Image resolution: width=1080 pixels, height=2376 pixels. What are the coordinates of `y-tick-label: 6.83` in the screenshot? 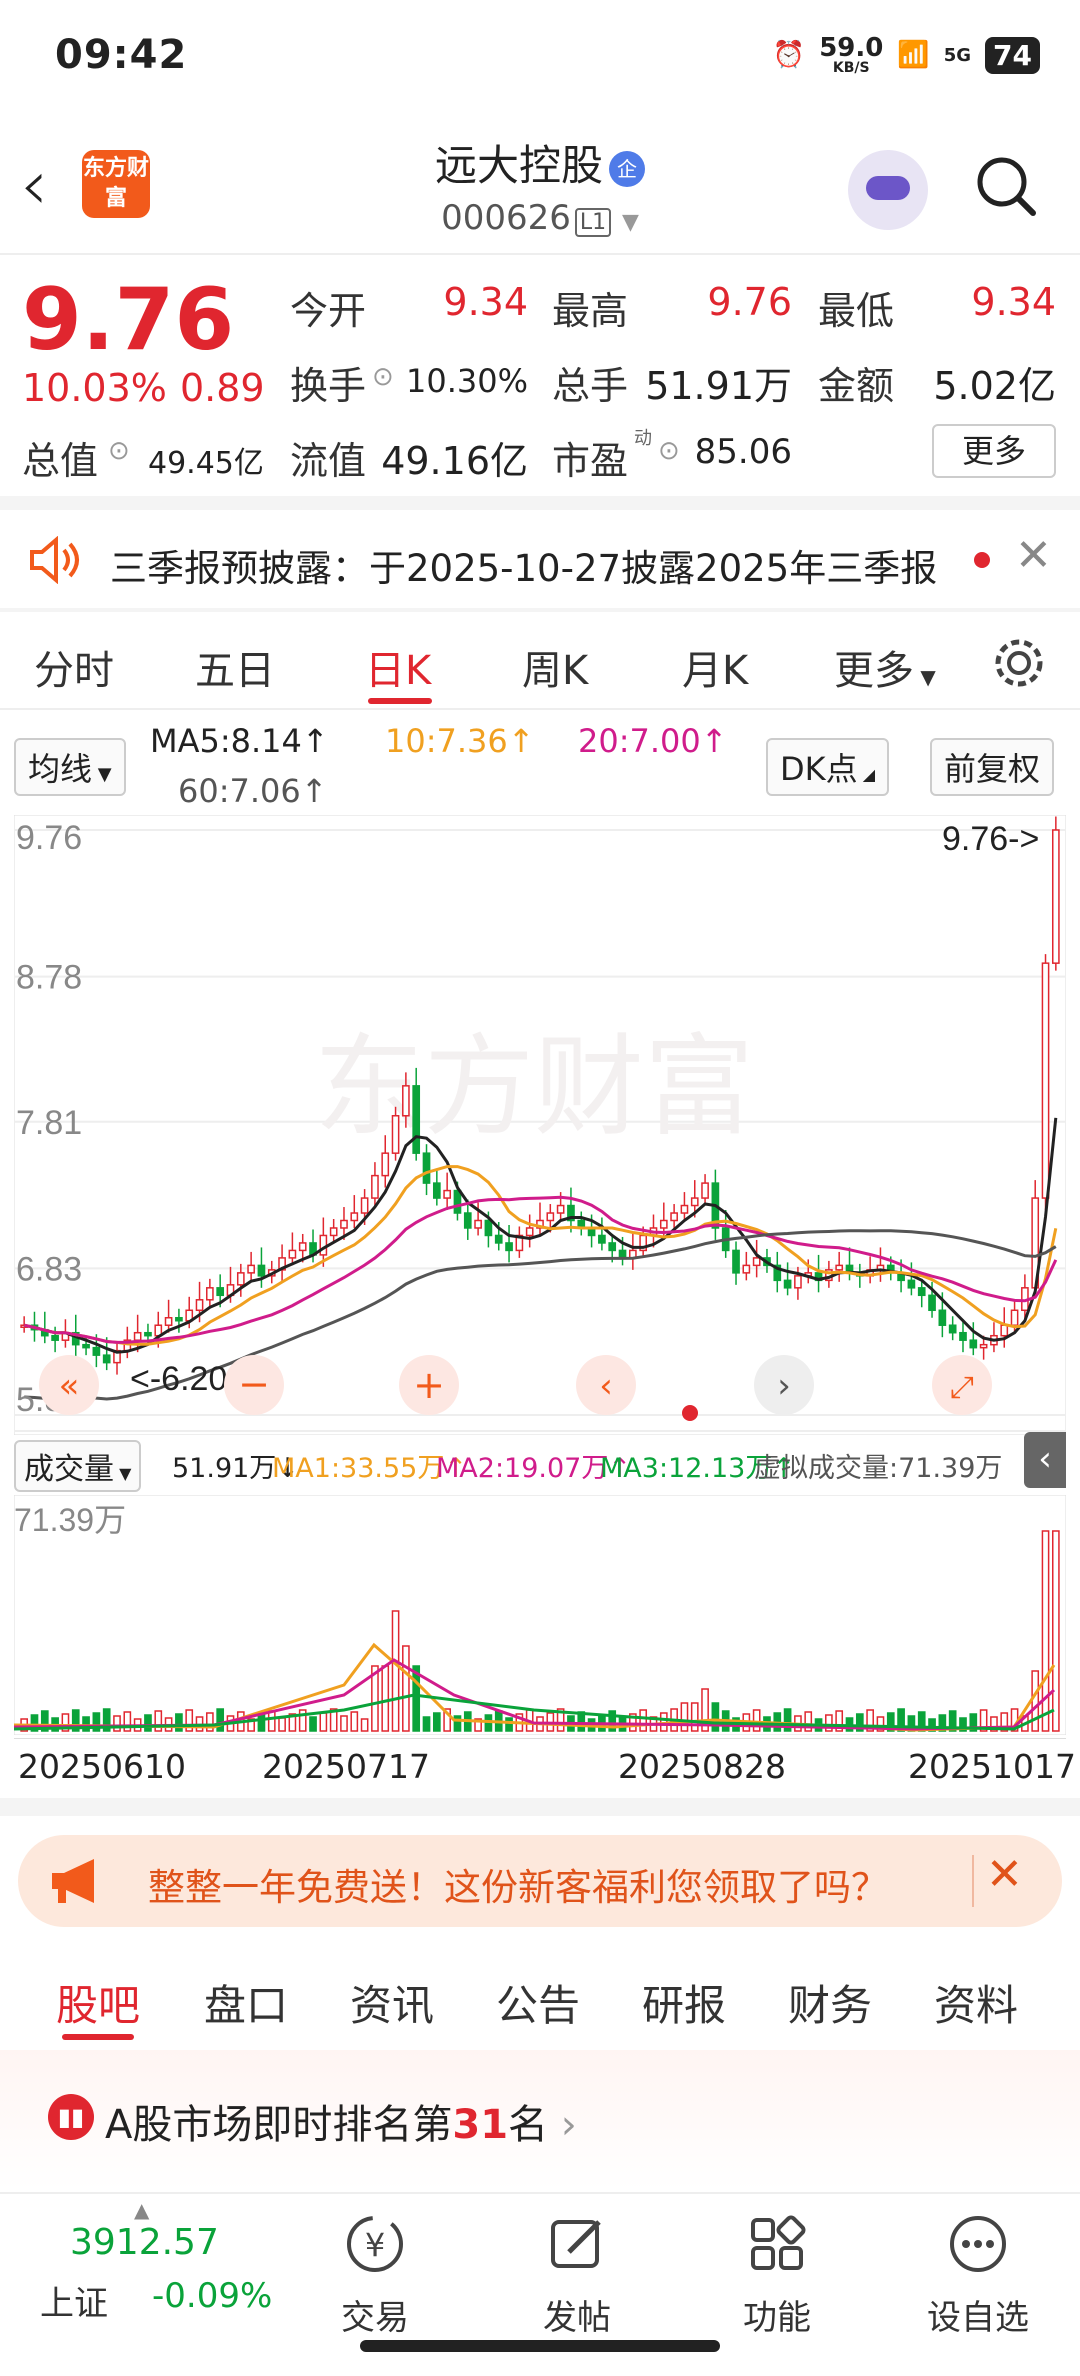 It's located at (49, 1269).